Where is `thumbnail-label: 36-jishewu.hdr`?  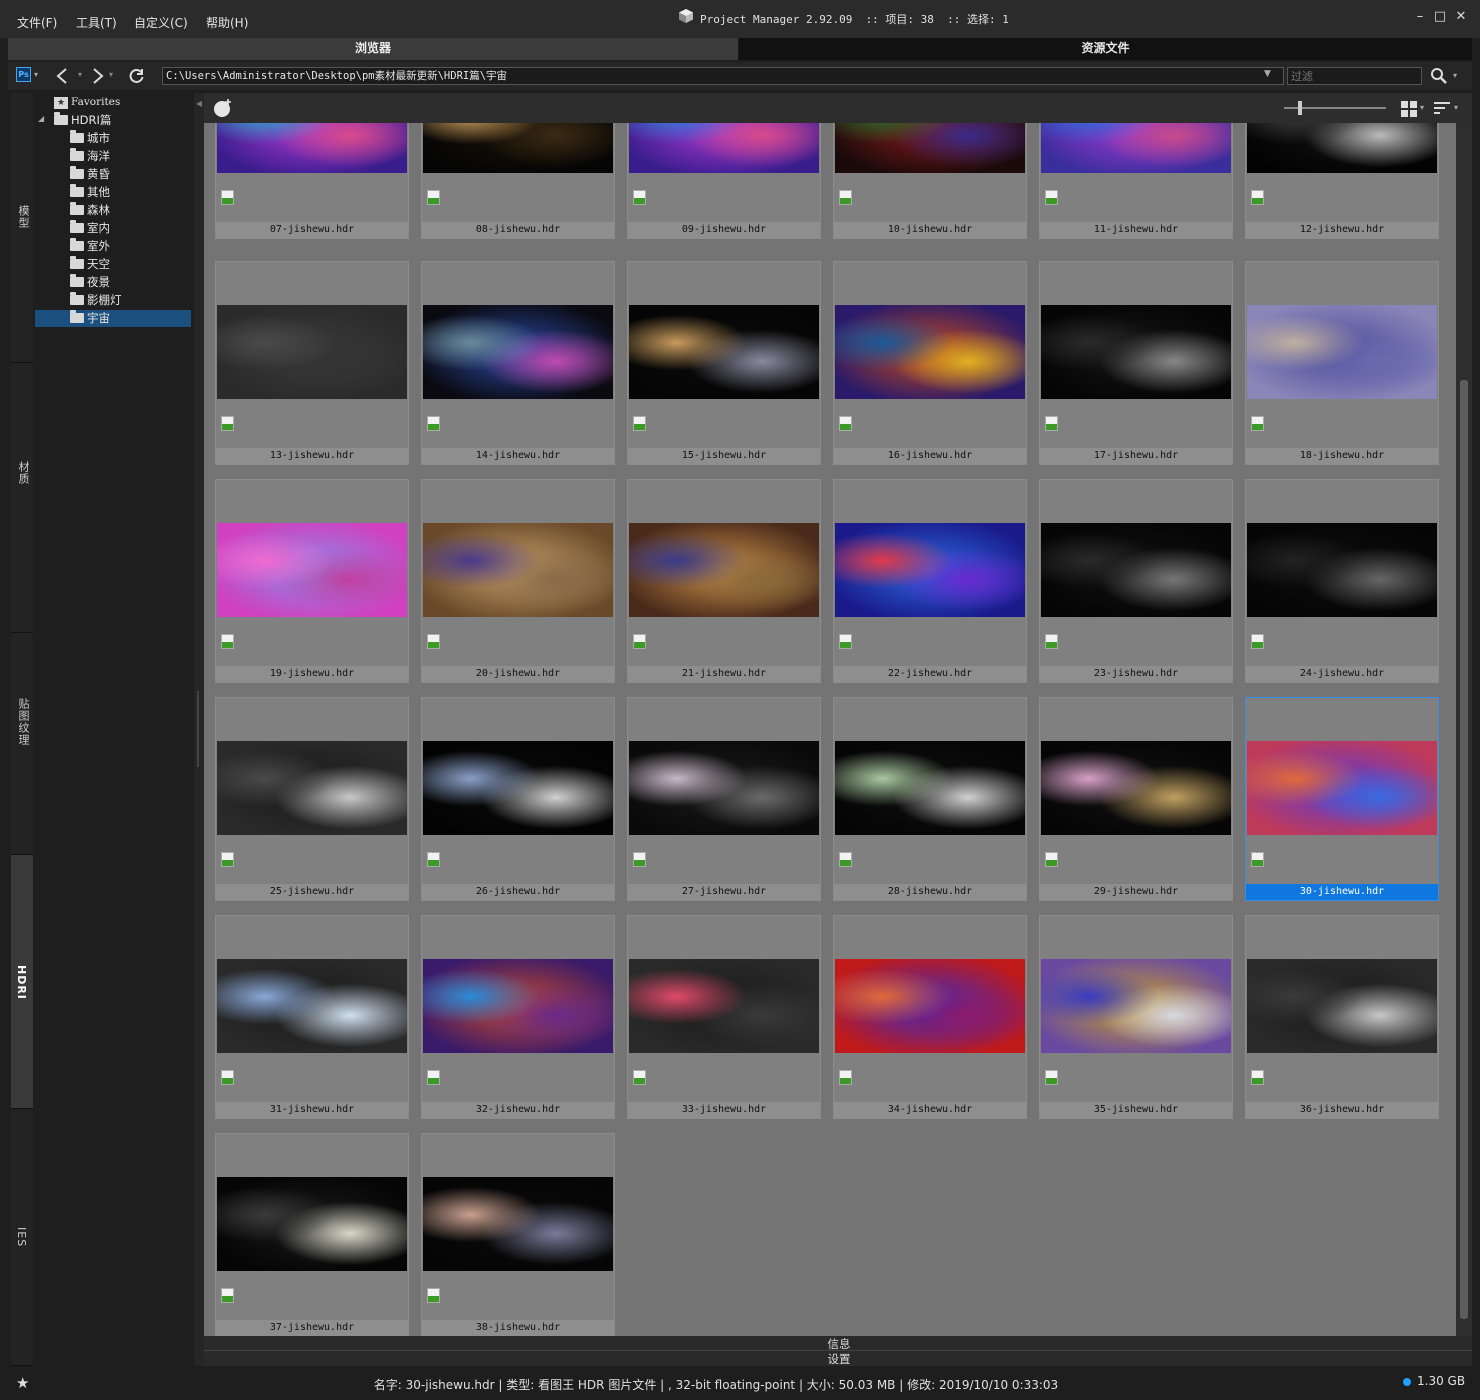 thumbnail-label: 36-jishewu.hdr is located at coordinates (1342, 1110).